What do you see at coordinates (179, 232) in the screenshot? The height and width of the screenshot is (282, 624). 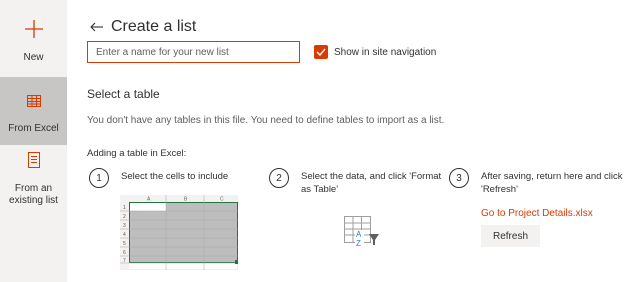 I see `spreadsheet-illustration: A B C 1 2 3 4 5 6 7` at bounding box center [179, 232].